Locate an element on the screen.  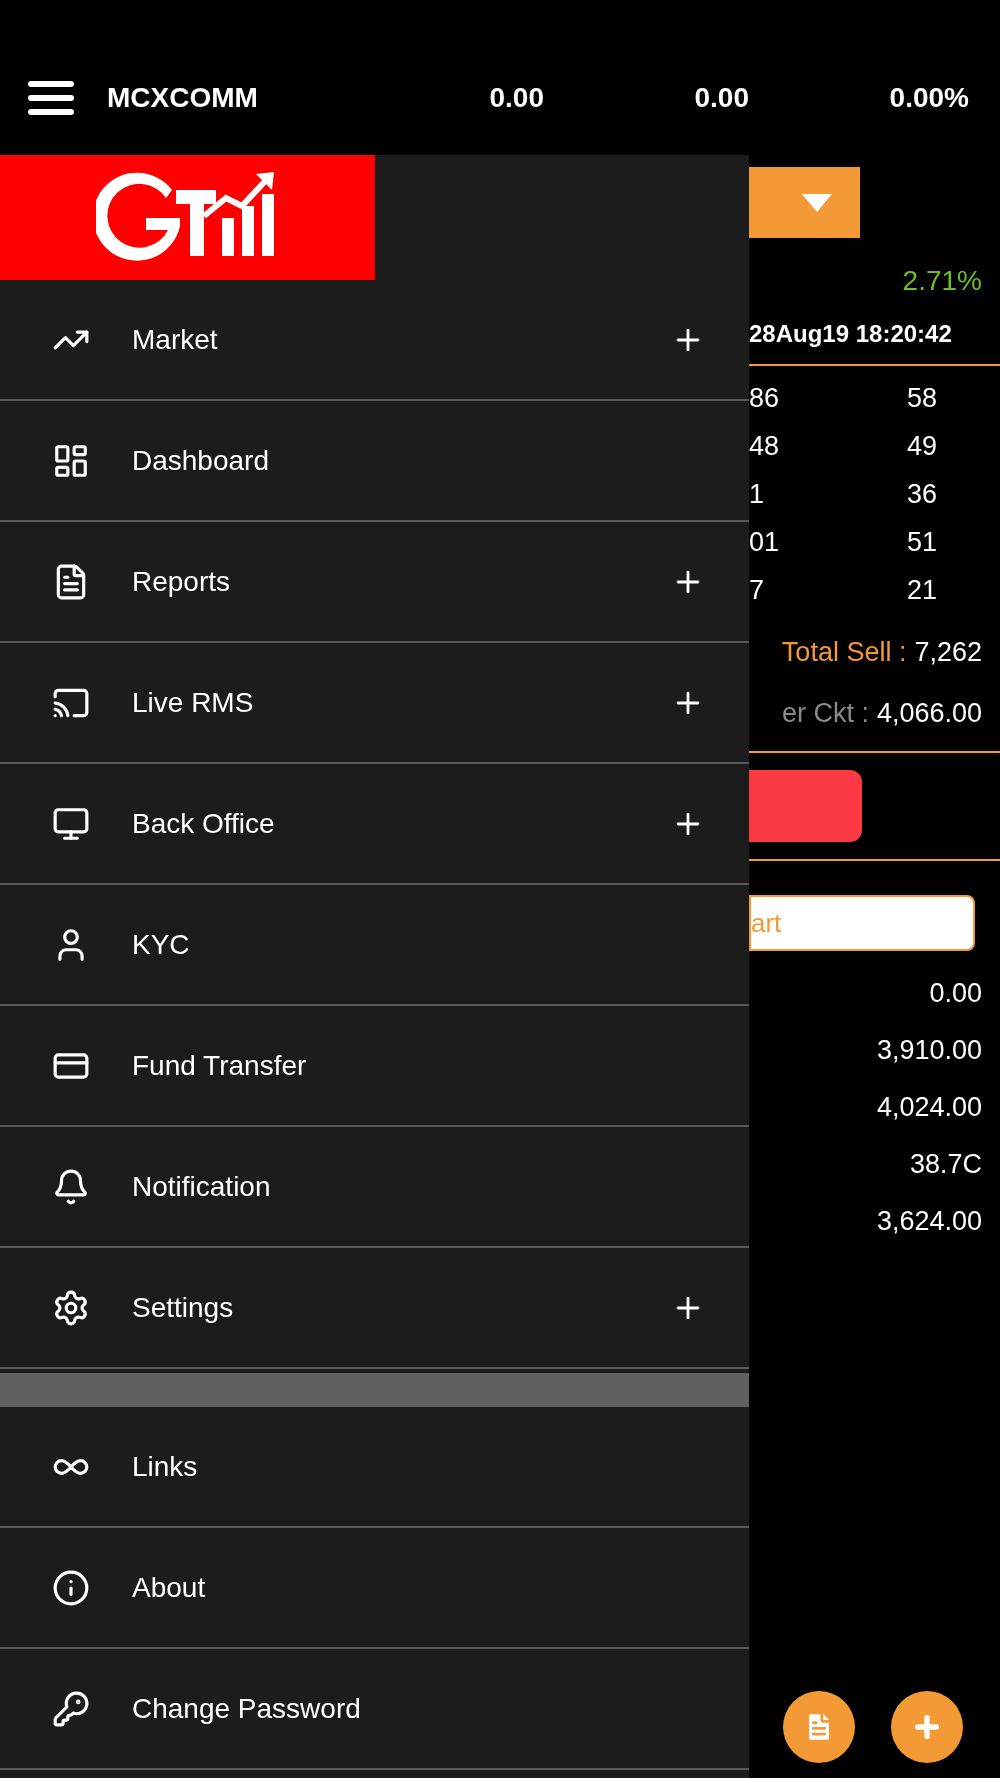
menu-label: KYC is located at coordinates (161, 944).